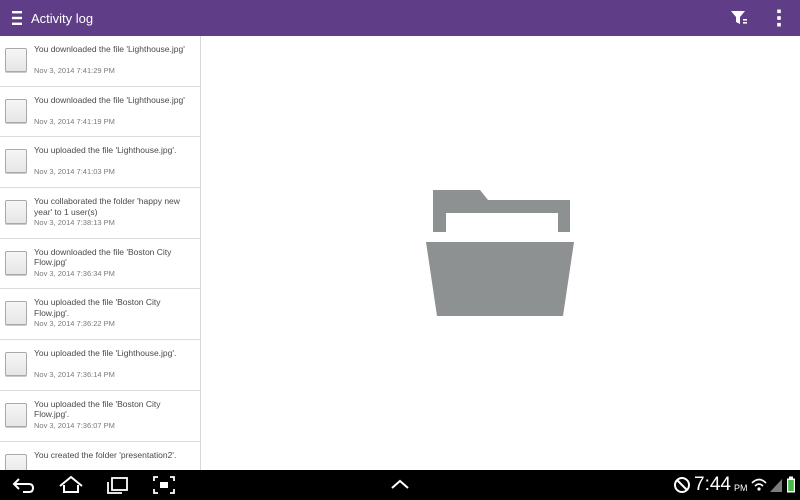 This screenshot has width=800, height=500. I want to click on up-chevron-icon, so click(400, 485).